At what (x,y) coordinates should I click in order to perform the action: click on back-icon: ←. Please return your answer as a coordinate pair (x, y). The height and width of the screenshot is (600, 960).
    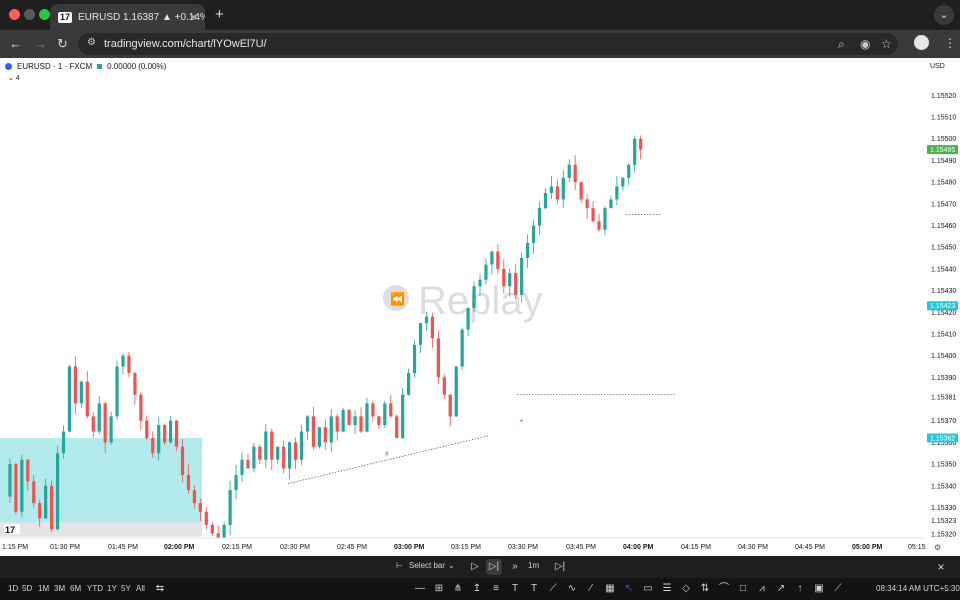
    Looking at the image, I should click on (15, 43).